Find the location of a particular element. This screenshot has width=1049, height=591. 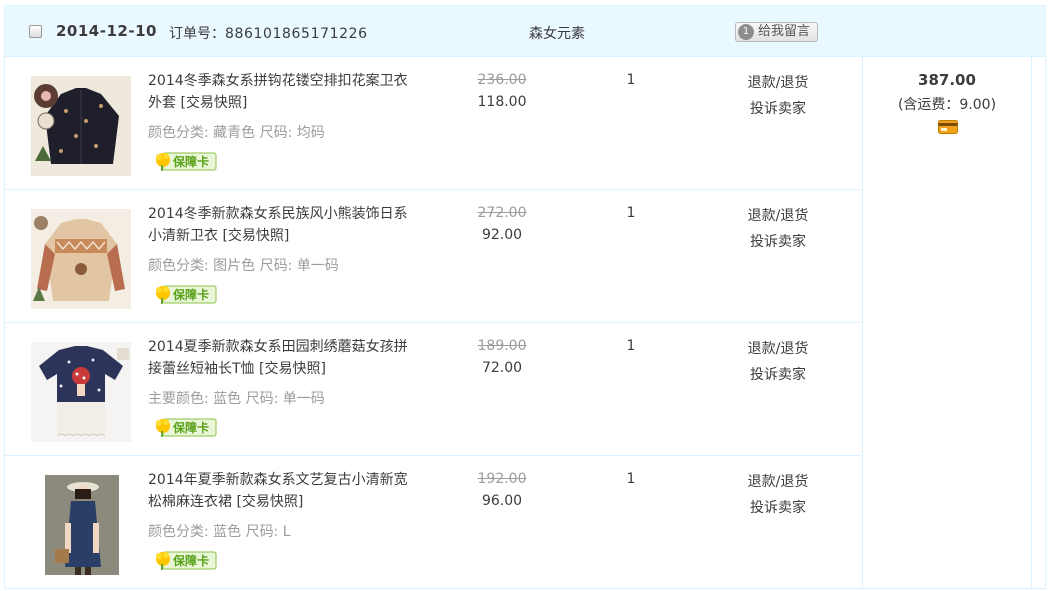

order-number-label: 订单号： is located at coordinates (197, 34).